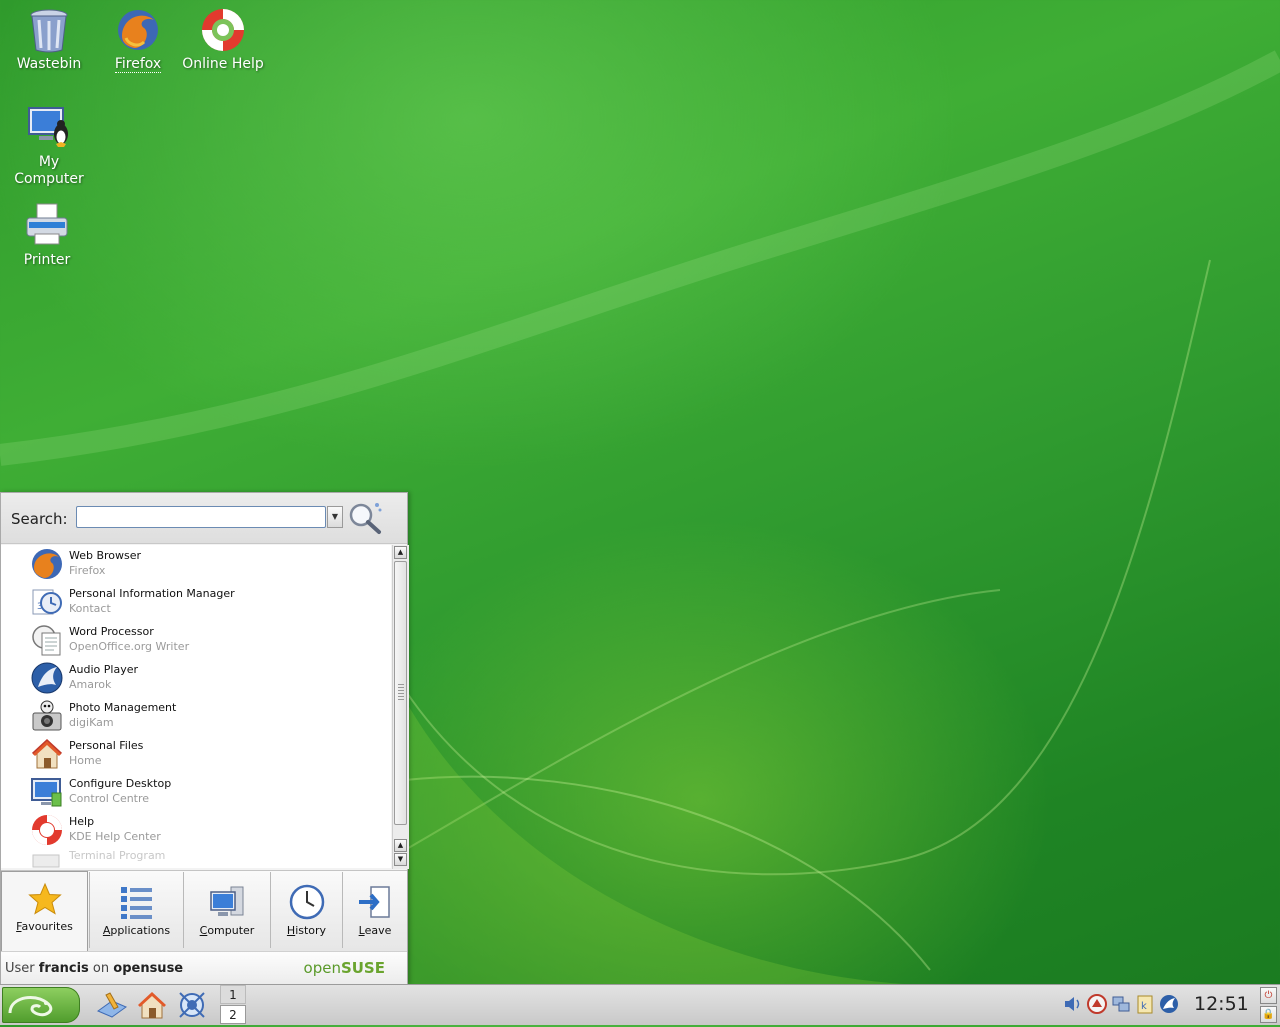  I want to click on list-item-pim: 3 Personal Information Manager Kontact, so click(196, 602).